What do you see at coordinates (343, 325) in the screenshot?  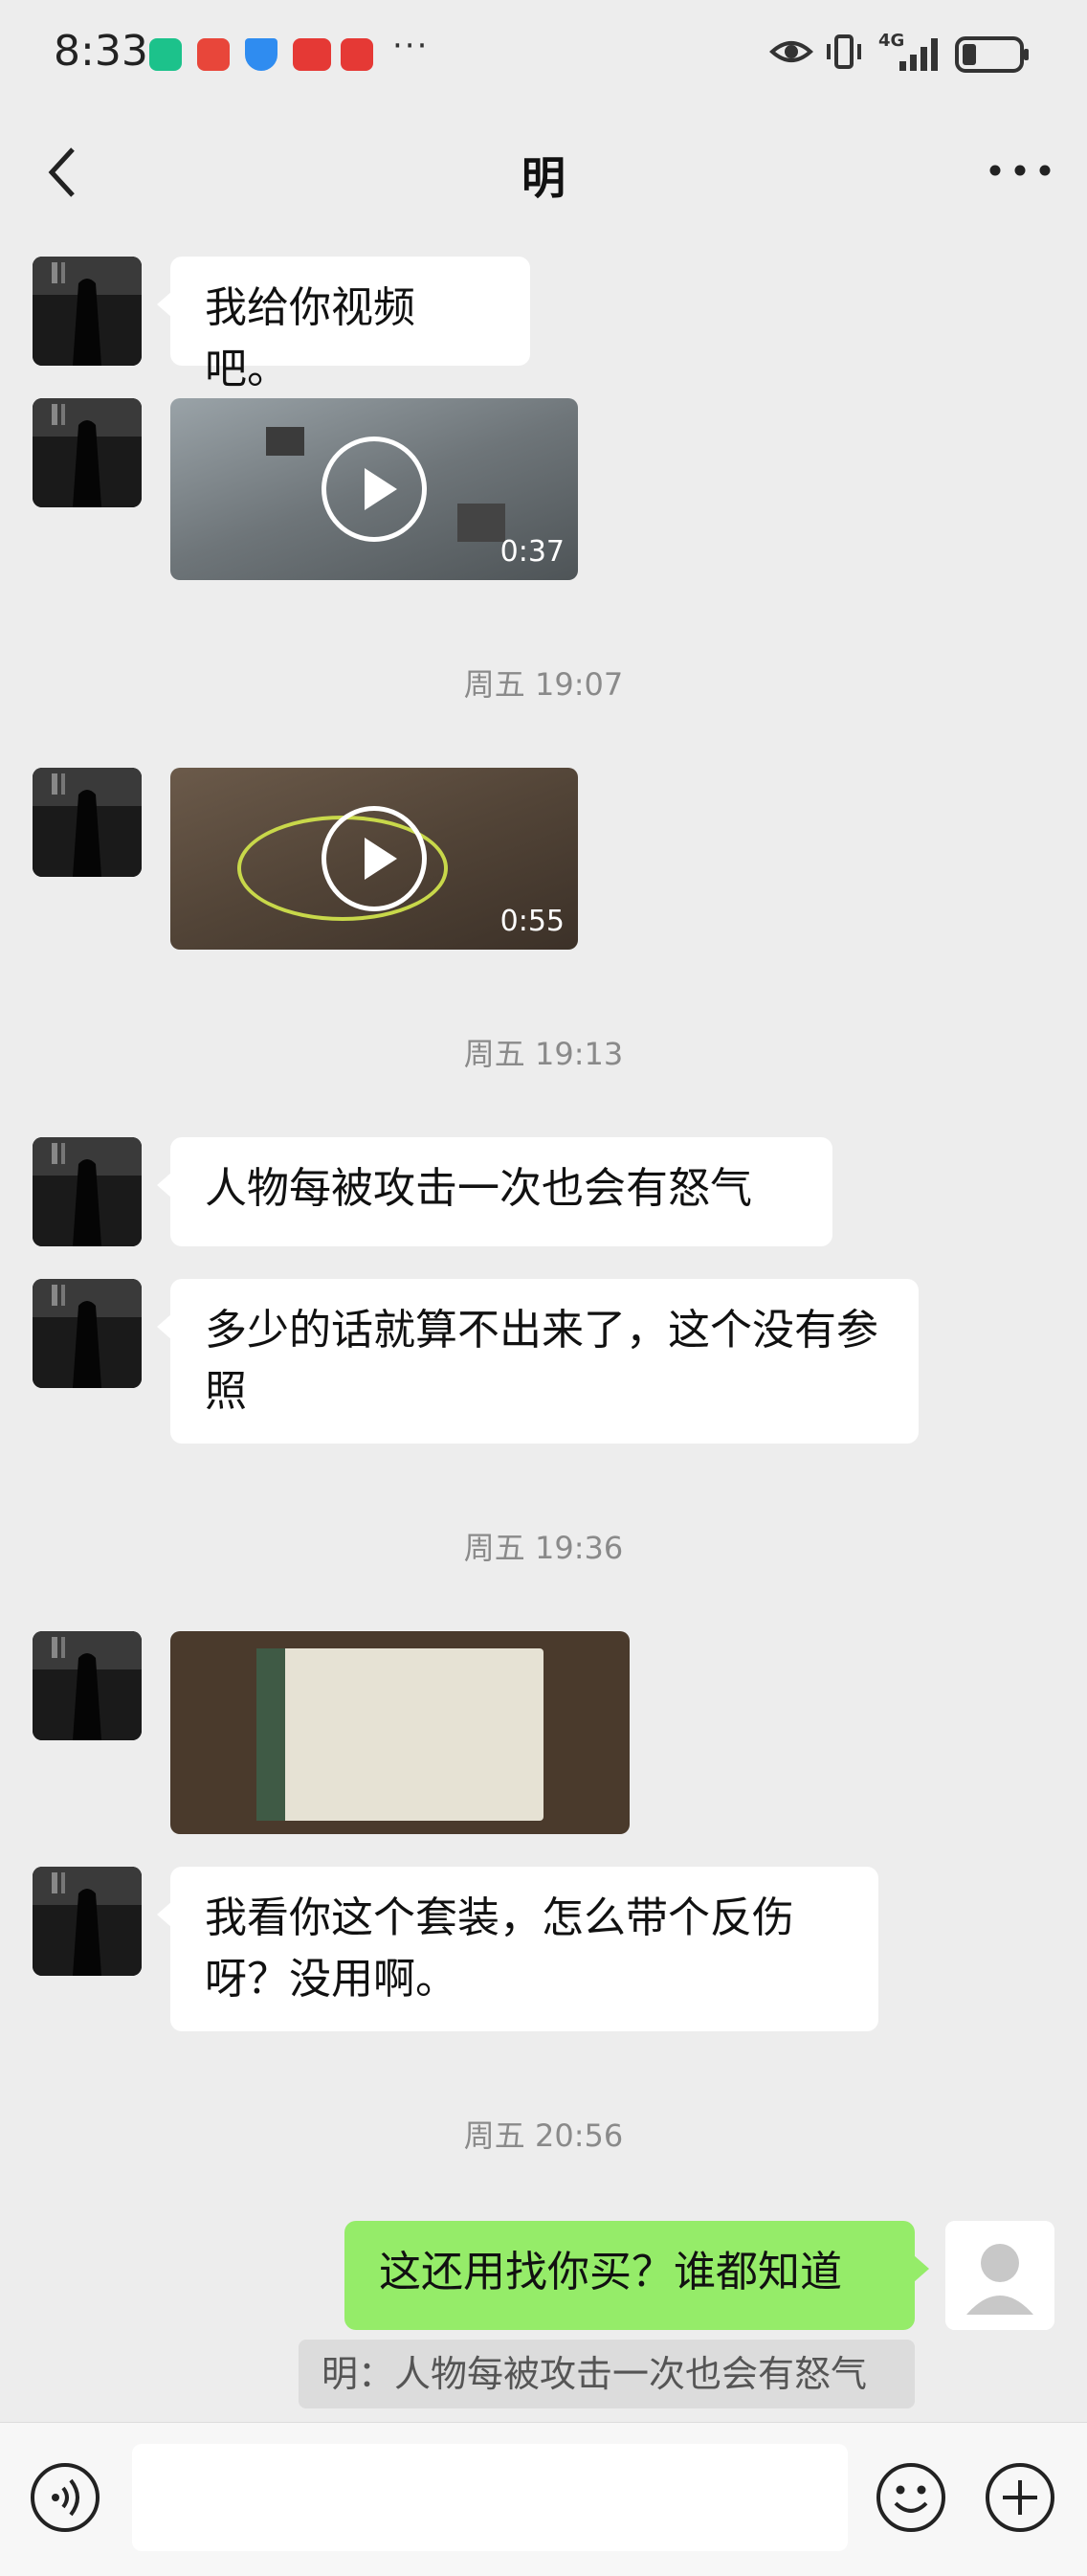 I see `message-bubble: 我给你视频吧。` at bounding box center [343, 325].